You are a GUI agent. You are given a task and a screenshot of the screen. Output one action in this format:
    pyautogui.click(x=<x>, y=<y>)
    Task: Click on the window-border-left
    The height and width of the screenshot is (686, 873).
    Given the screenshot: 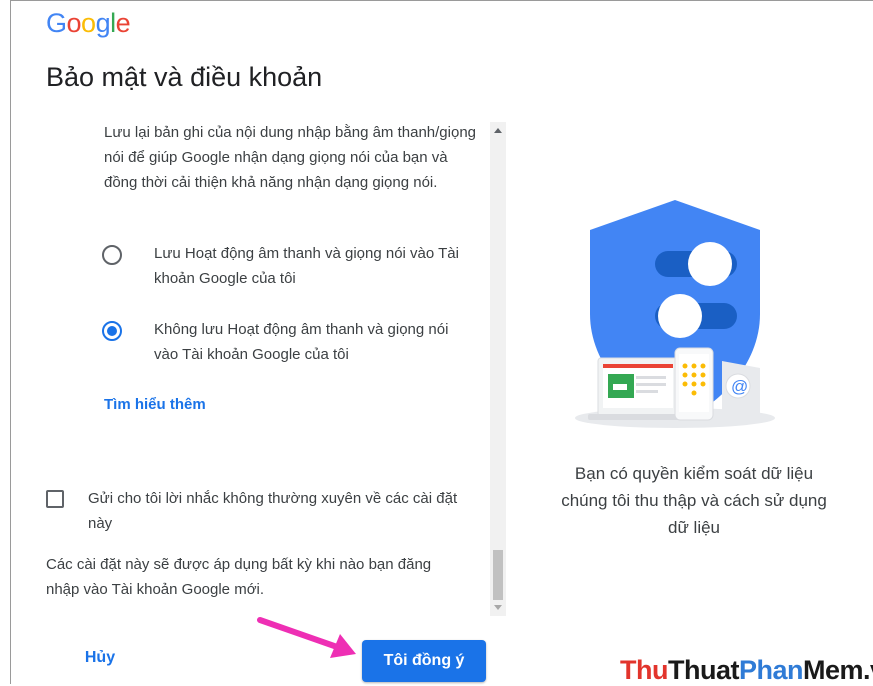 What is the action you would take?
    pyautogui.click(x=10, y=342)
    